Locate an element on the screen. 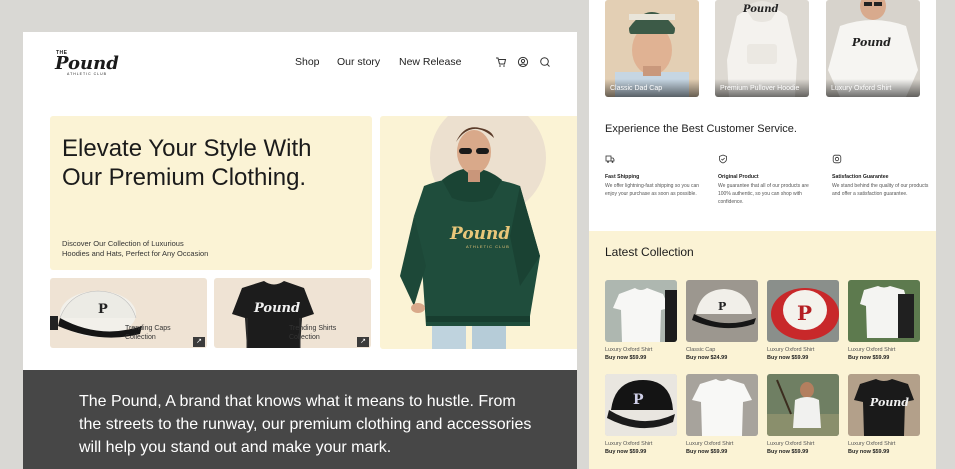 The image size is (955, 469). trending-caps-line2: Collection is located at coordinates (140, 337).